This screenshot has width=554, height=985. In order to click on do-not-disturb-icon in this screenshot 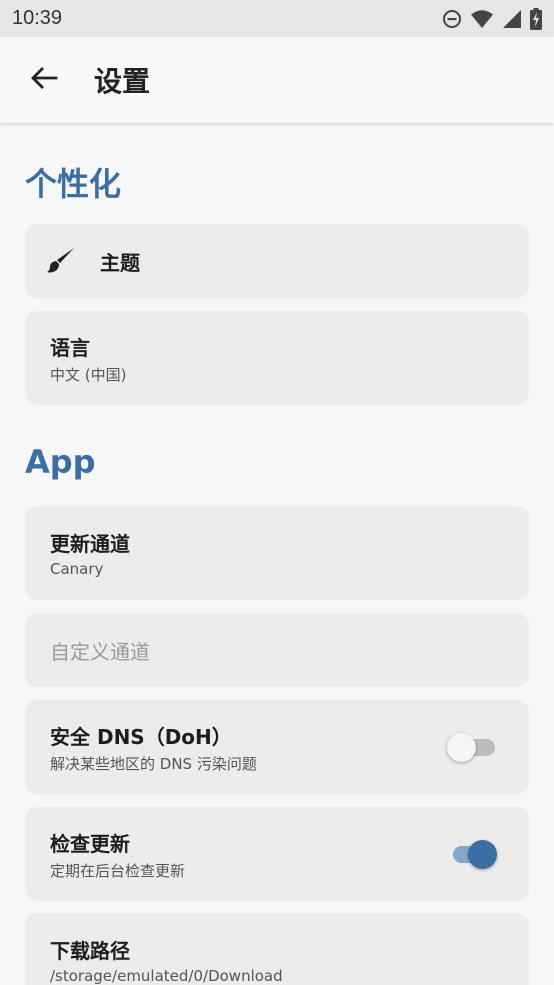, I will do `click(452, 19)`.